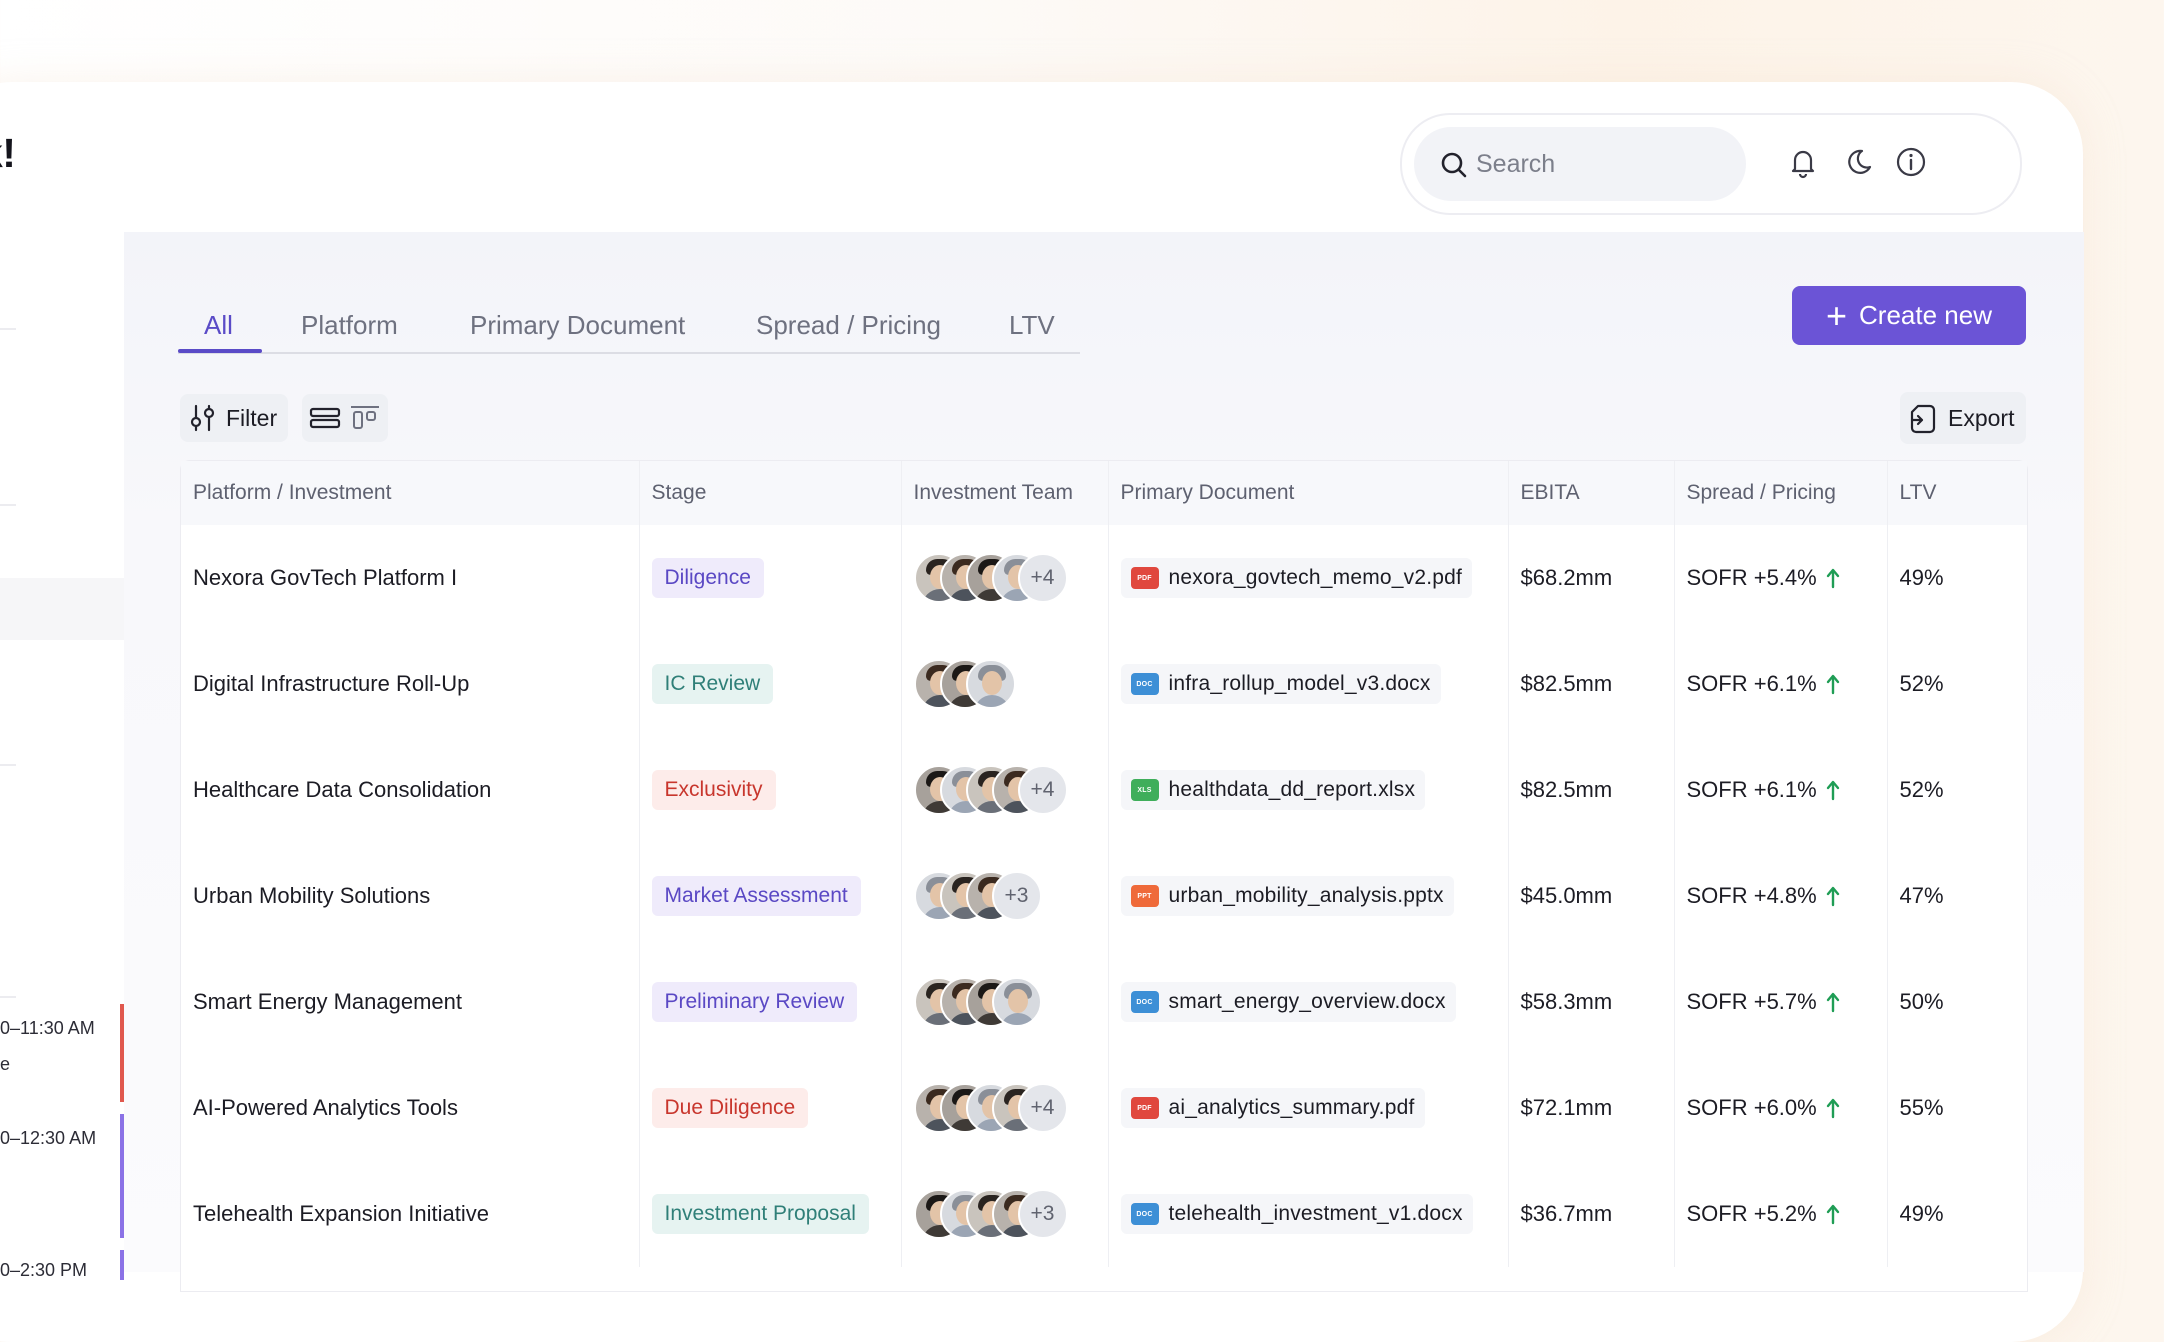  Describe the element at coordinates (1291, 1107) in the screenshot. I see `document-name: ai_analytics_summary.pdf` at that location.